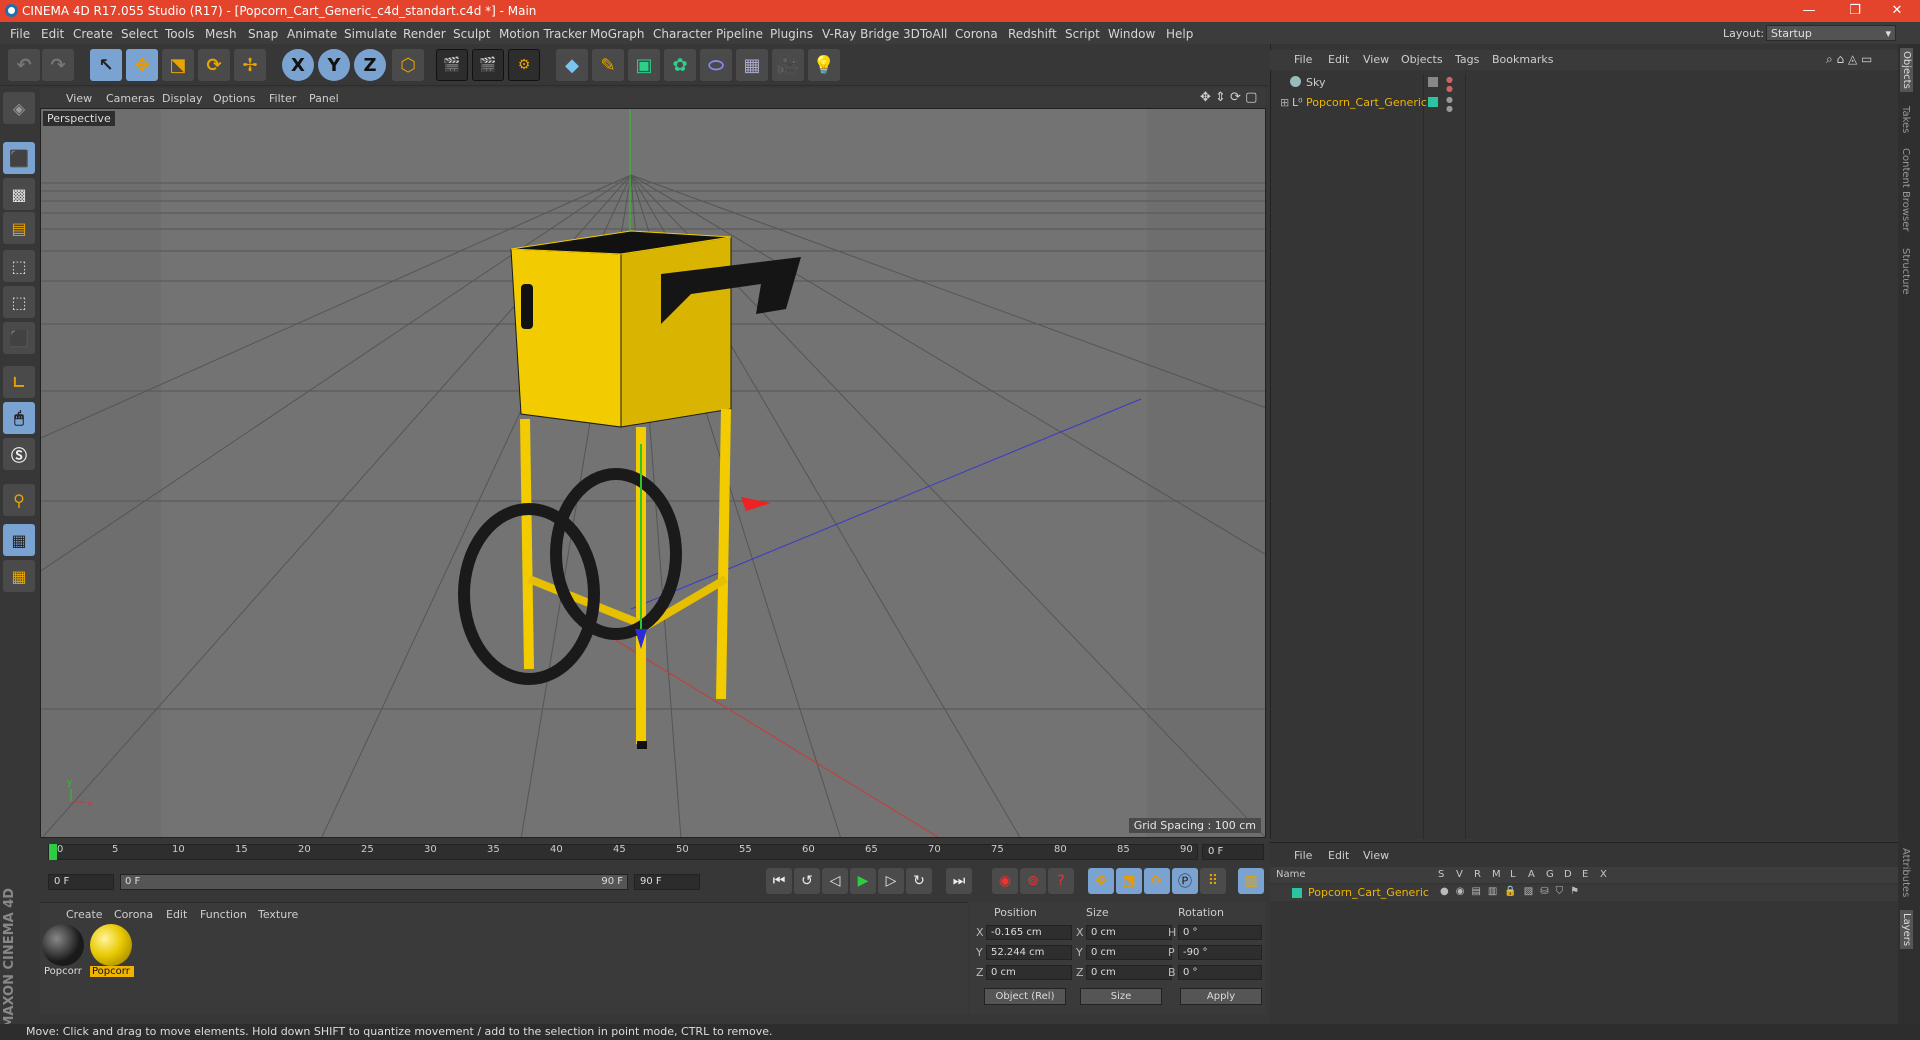  Describe the element at coordinates (1477, 874) in the screenshot. I see `column-r: R` at that location.